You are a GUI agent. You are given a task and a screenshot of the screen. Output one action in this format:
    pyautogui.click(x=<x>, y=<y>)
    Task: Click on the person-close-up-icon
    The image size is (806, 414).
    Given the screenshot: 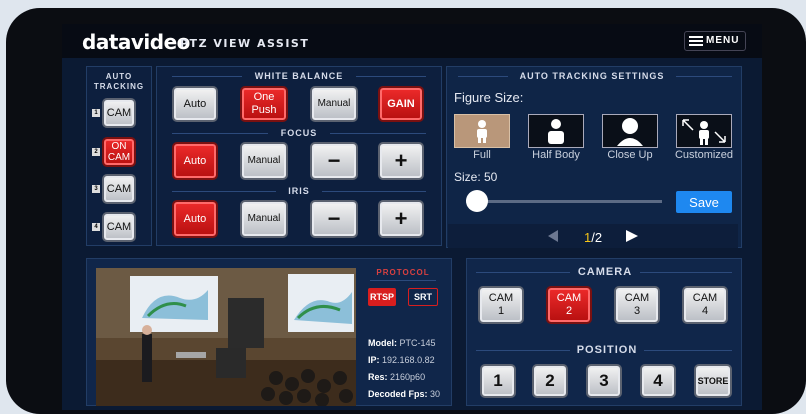 What is the action you would take?
    pyautogui.click(x=630, y=132)
    